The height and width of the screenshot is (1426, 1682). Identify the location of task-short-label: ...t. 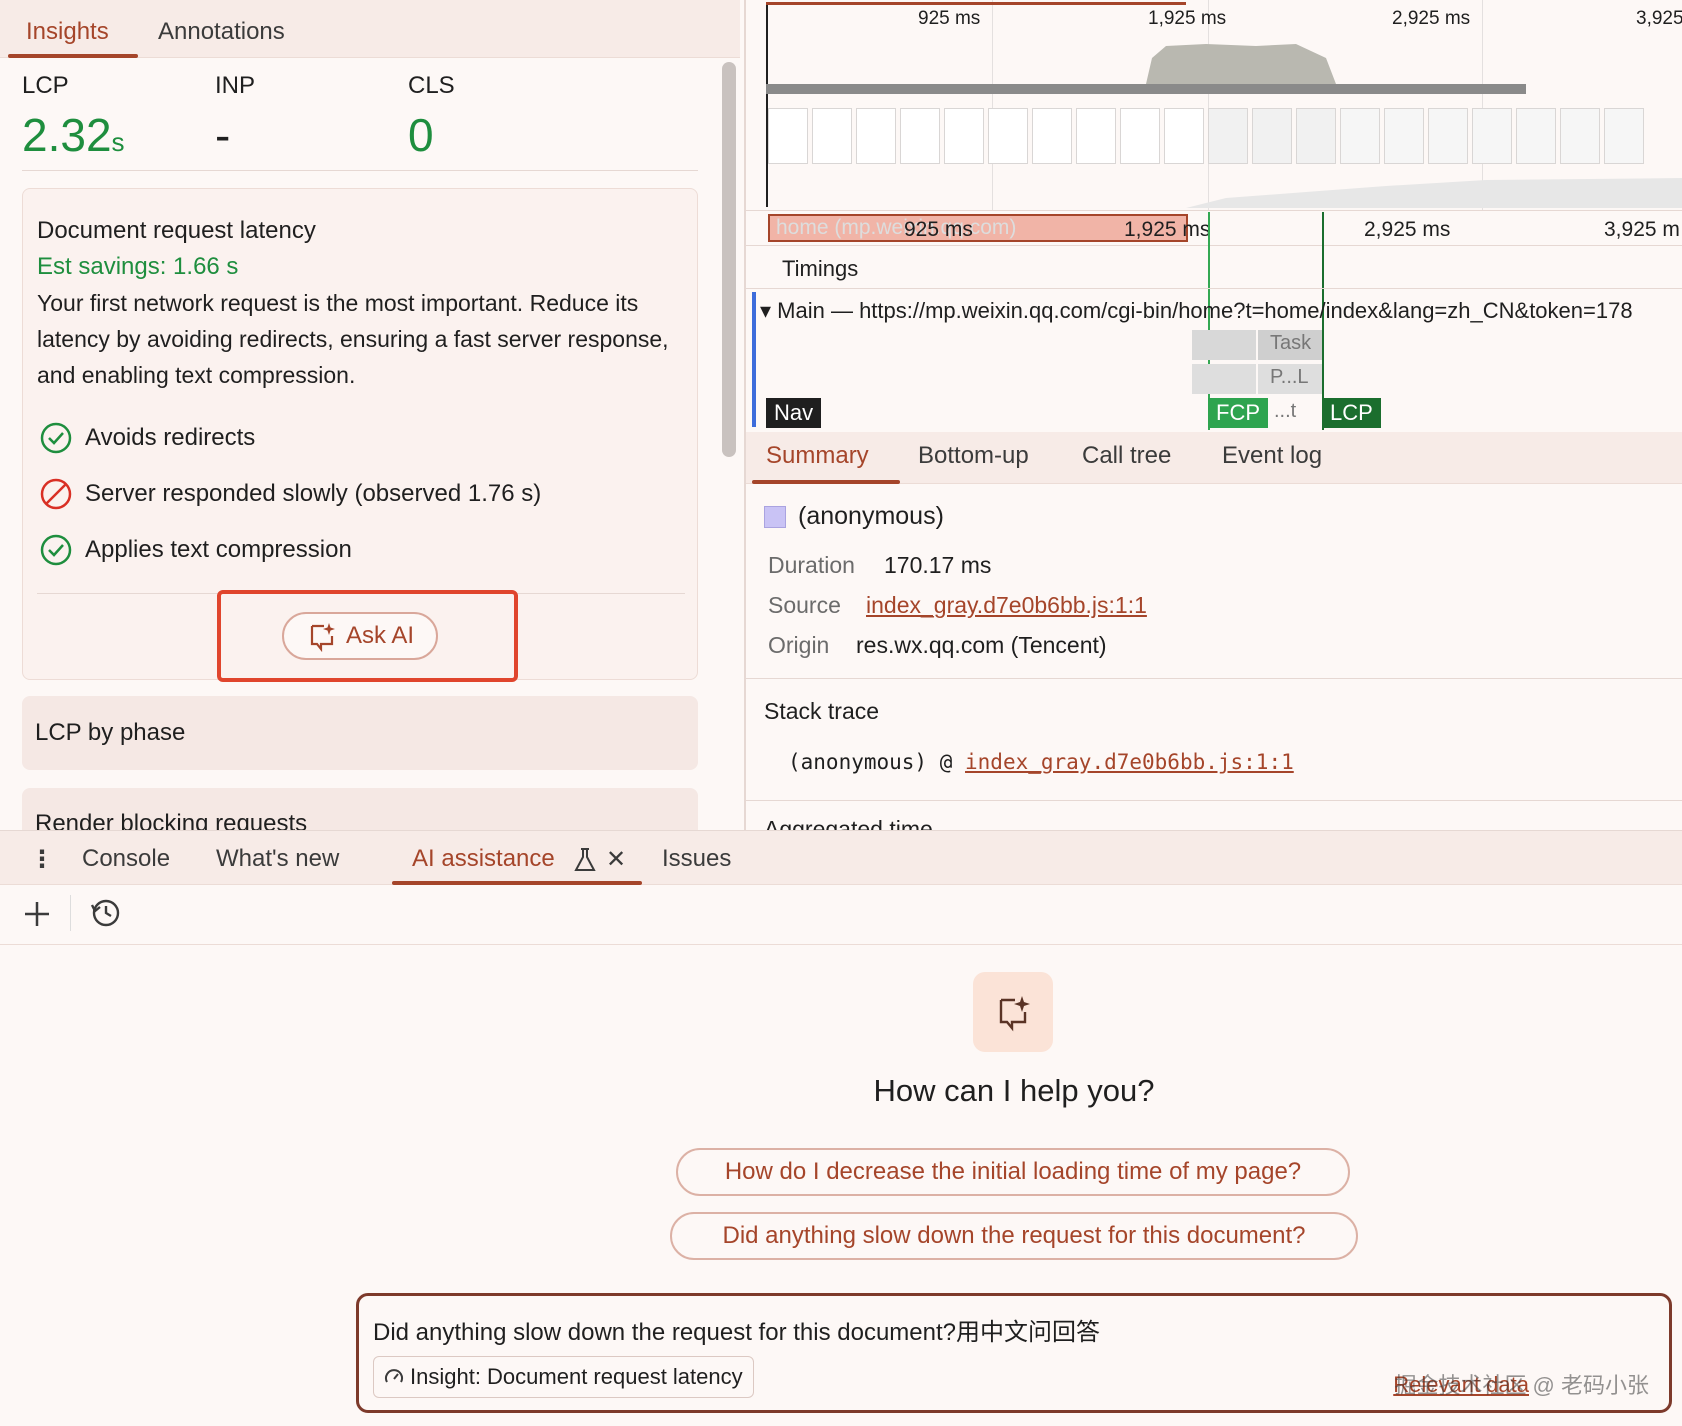
(1285, 411).